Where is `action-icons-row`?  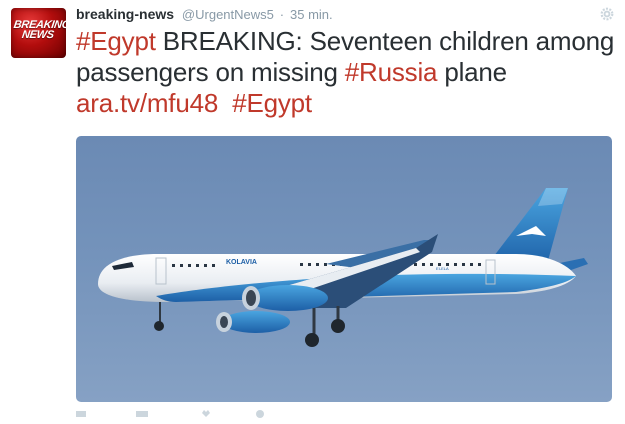 action-icons-row is located at coordinates (170, 414).